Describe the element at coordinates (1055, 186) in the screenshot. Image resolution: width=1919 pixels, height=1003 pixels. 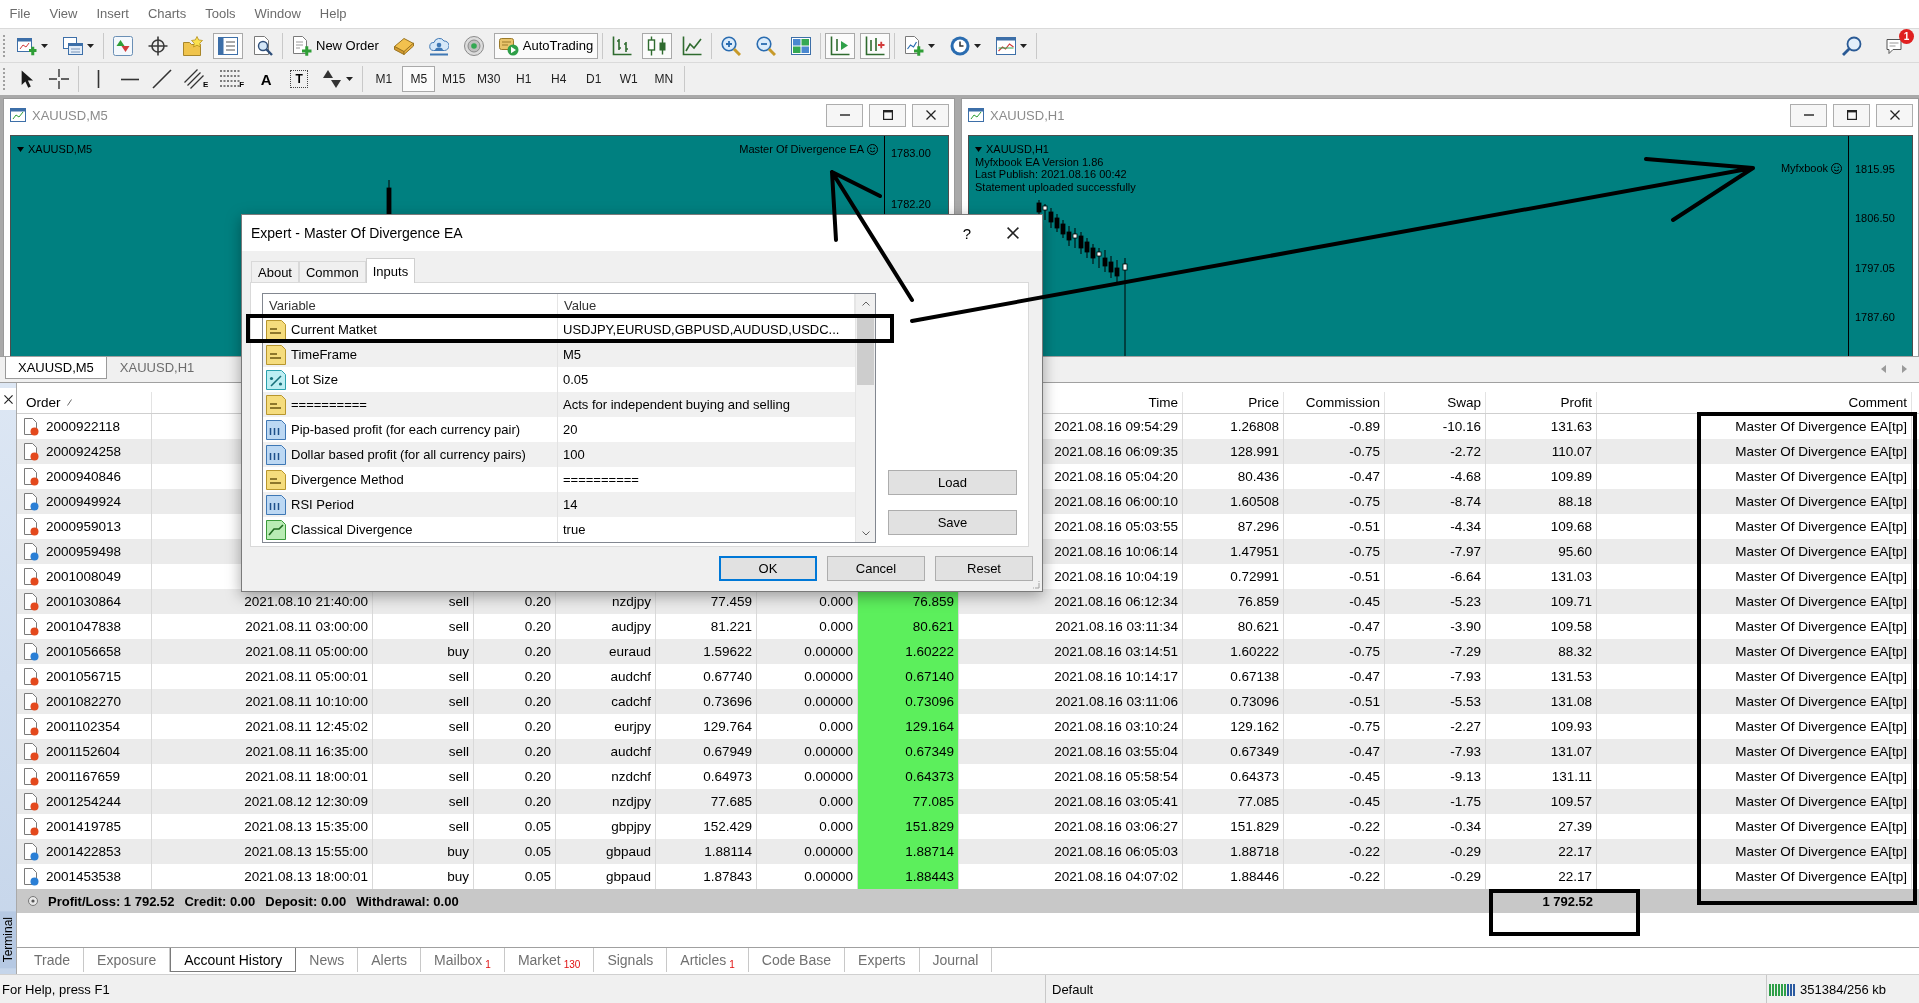
I see `chart-info-text: Statement uploaded successfully` at that location.